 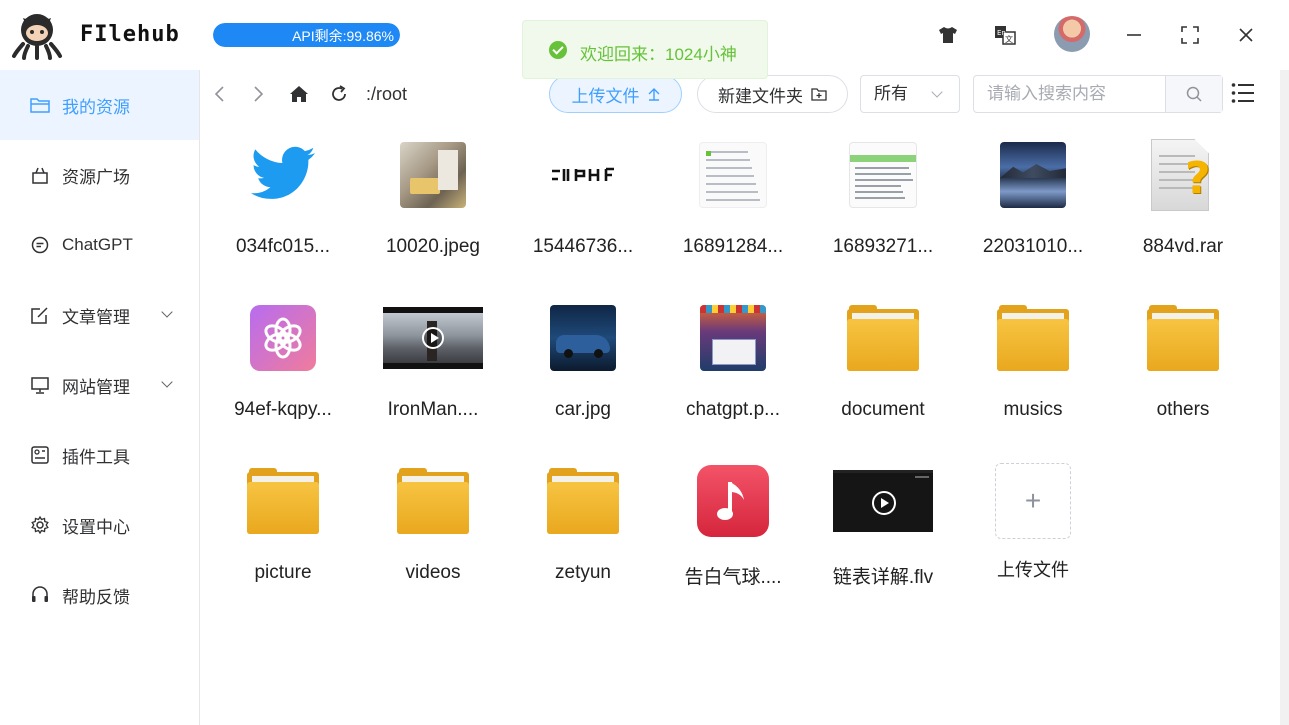 What do you see at coordinates (96, 317) in the screenshot?
I see `sidebar-item-label: 文章管理` at bounding box center [96, 317].